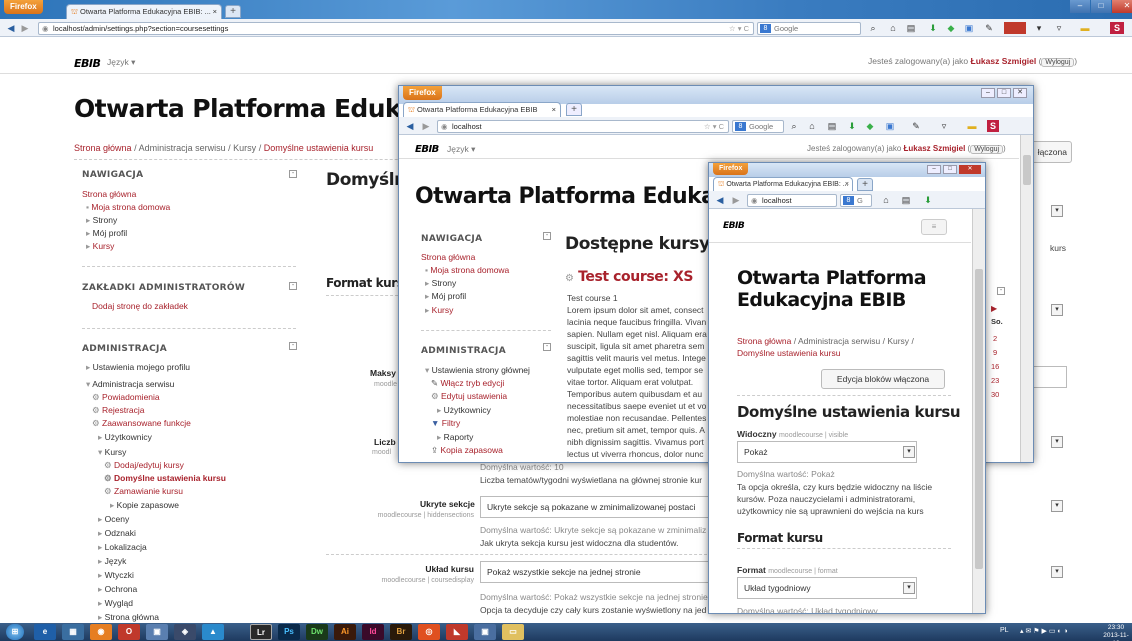 The height and width of the screenshot is (641, 1132). Describe the element at coordinates (1004, 61) in the screenshot. I see `user-link: Łukasz Szmigiel` at that location.